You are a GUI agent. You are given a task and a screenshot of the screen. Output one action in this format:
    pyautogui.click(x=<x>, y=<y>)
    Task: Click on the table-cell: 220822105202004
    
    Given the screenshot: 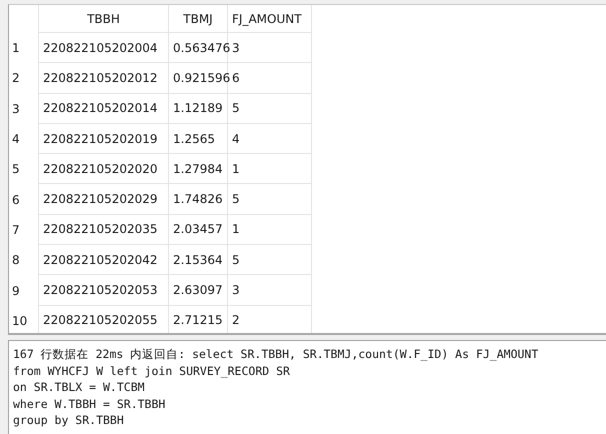 What is the action you would take?
    pyautogui.click(x=104, y=48)
    